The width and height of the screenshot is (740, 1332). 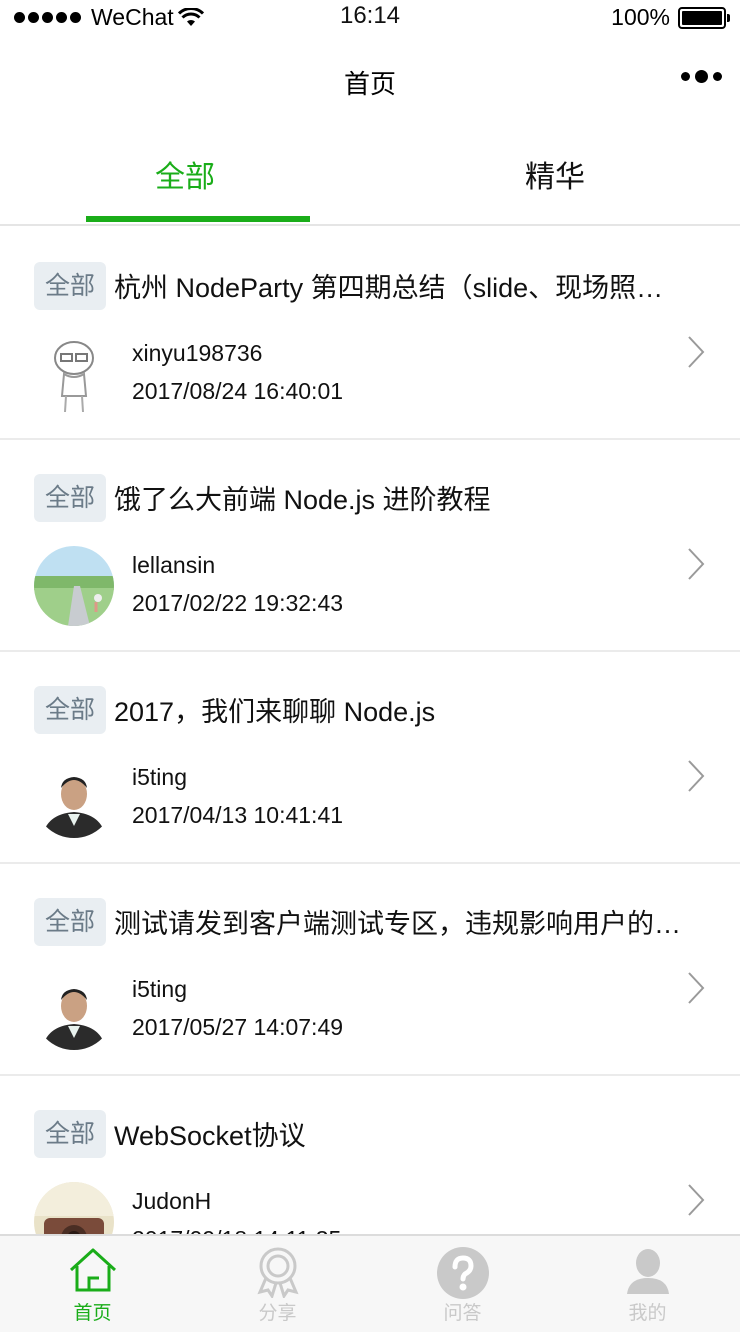 What do you see at coordinates (236, 1230) in the screenshot?
I see `post-time: 2017/09/18 14:11:35` at bounding box center [236, 1230].